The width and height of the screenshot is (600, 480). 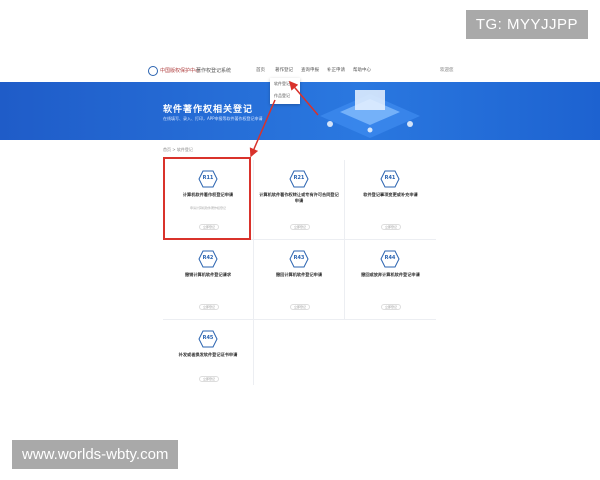 I want to click on breadcrumb: 首页 > 软件登记, so click(x=178, y=149).